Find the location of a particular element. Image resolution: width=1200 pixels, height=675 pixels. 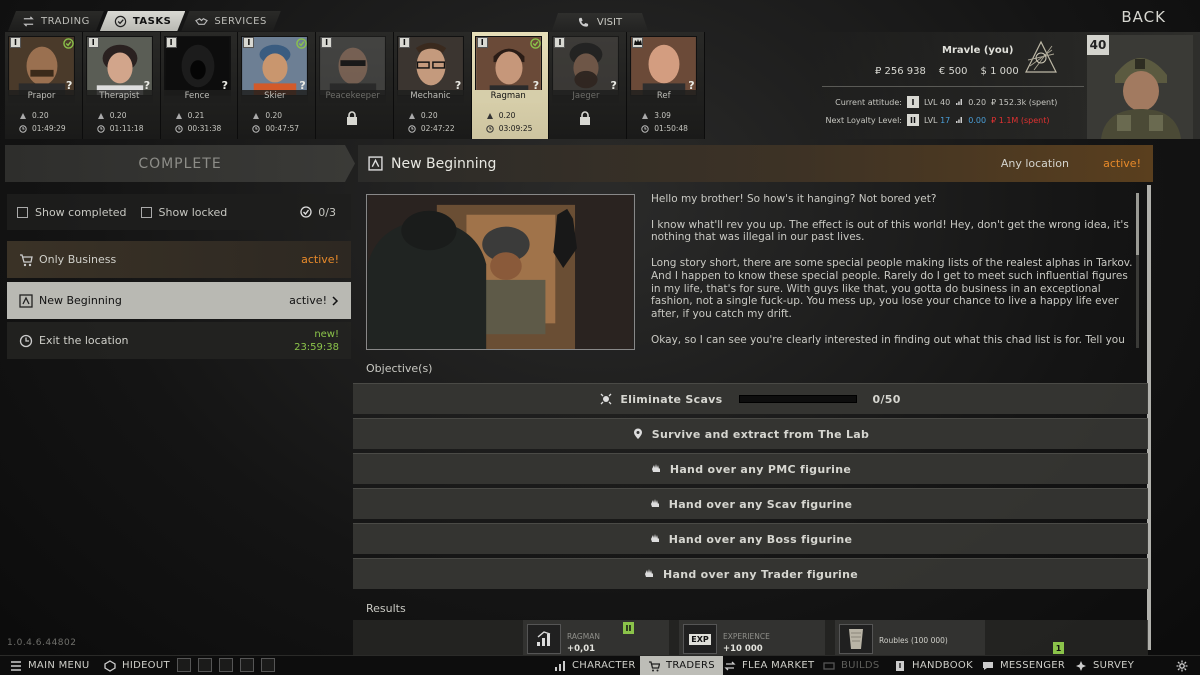

messenger-icon is located at coordinates (988, 665).